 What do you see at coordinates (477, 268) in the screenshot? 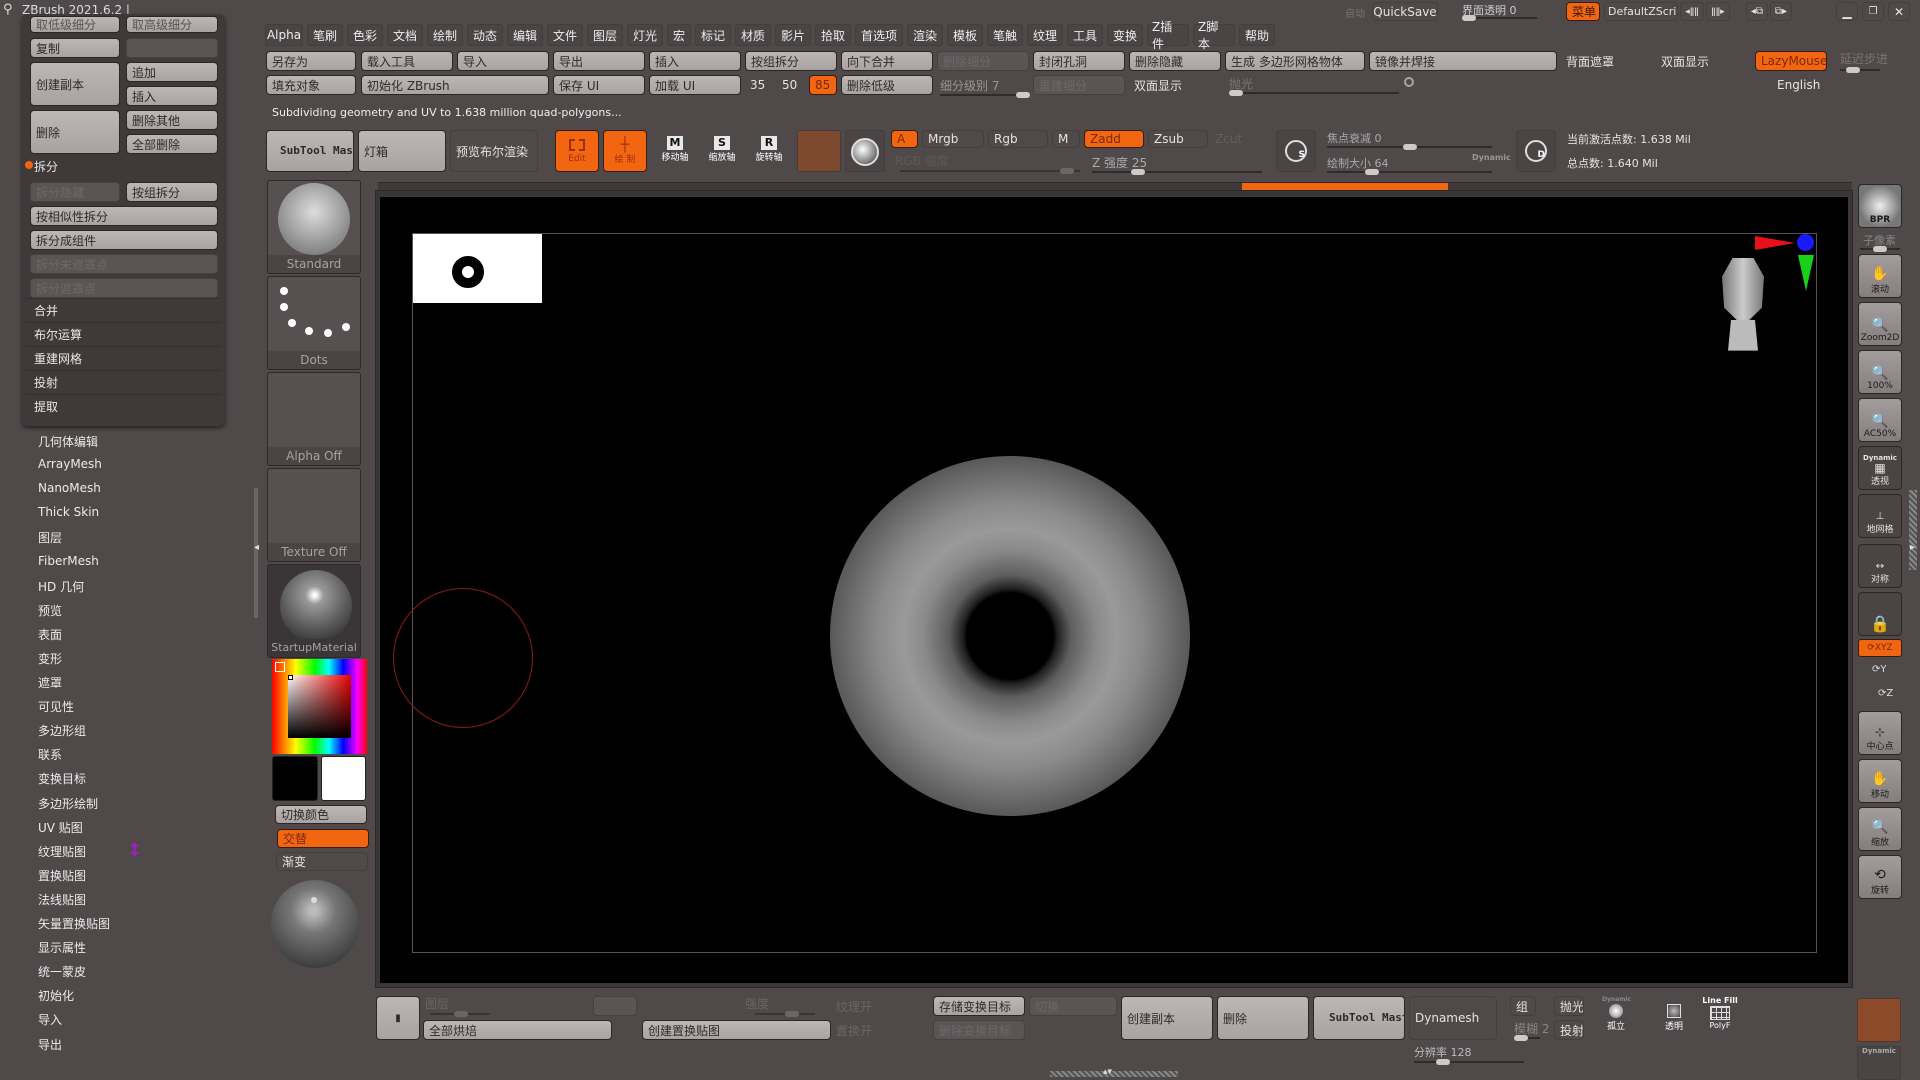
I see `navigator-thumbnail` at bounding box center [477, 268].